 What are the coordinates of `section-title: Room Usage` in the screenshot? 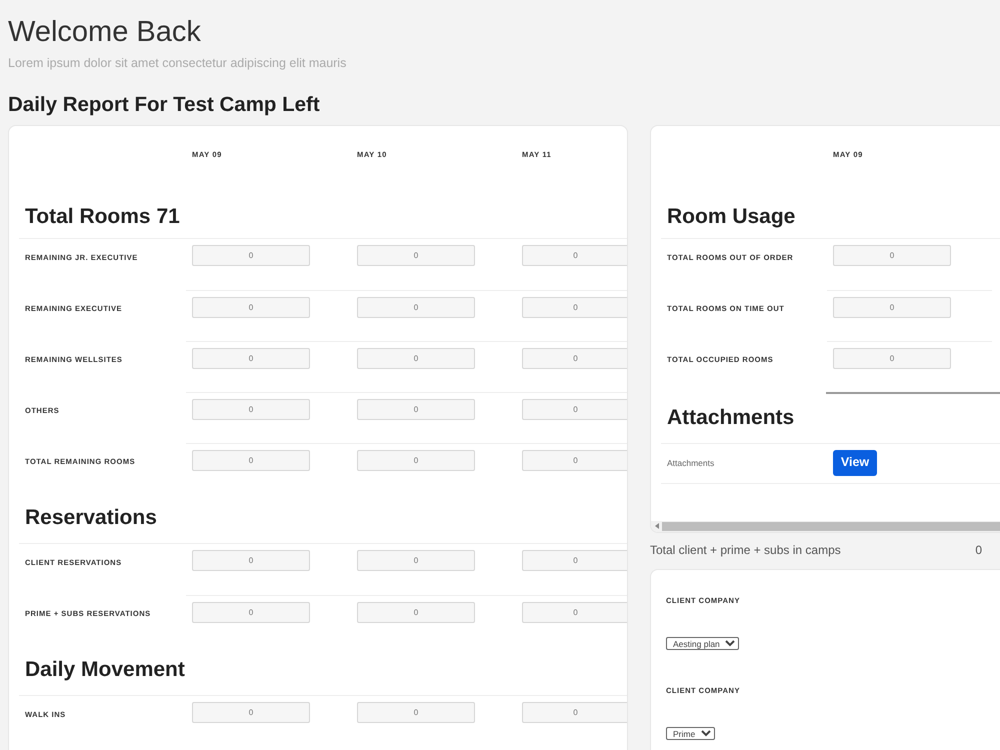 It's located at (731, 217).